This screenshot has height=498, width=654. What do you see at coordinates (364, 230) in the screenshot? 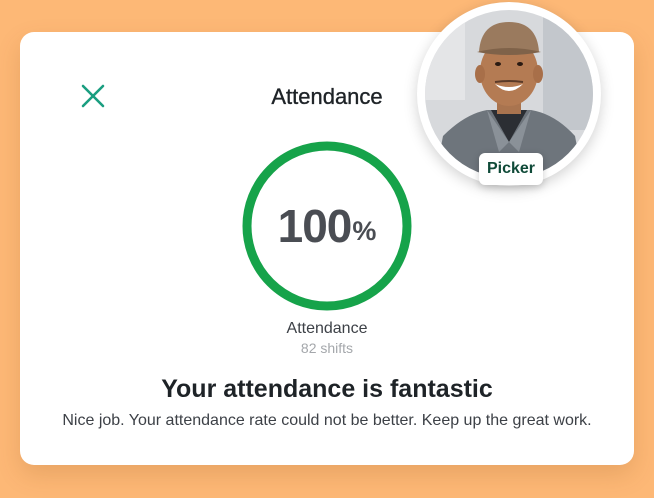
I see `percent-unit: %` at bounding box center [364, 230].